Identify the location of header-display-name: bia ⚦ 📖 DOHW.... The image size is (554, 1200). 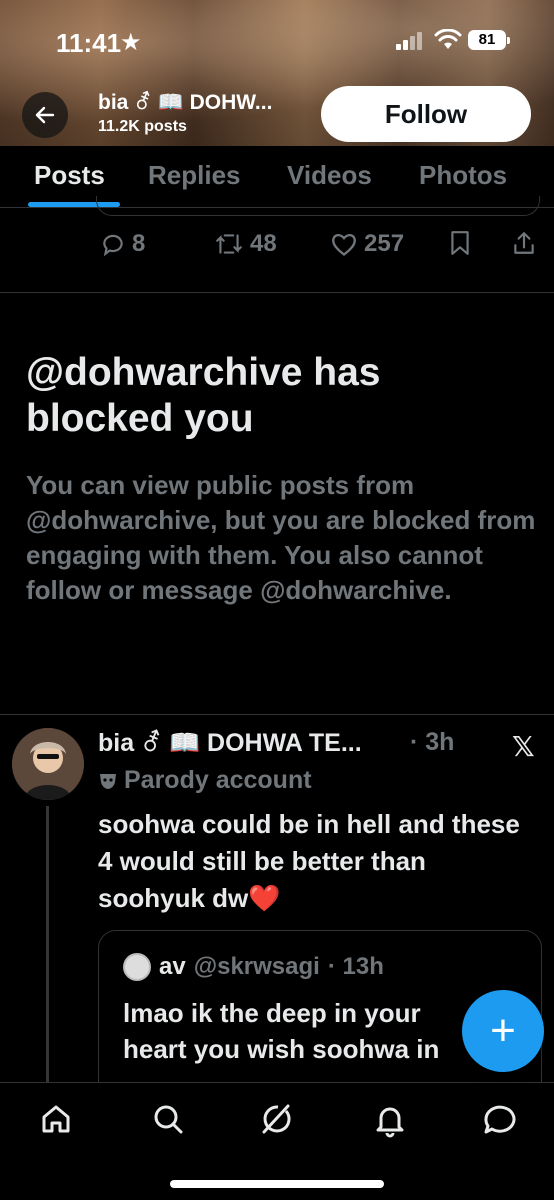
(185, 102).